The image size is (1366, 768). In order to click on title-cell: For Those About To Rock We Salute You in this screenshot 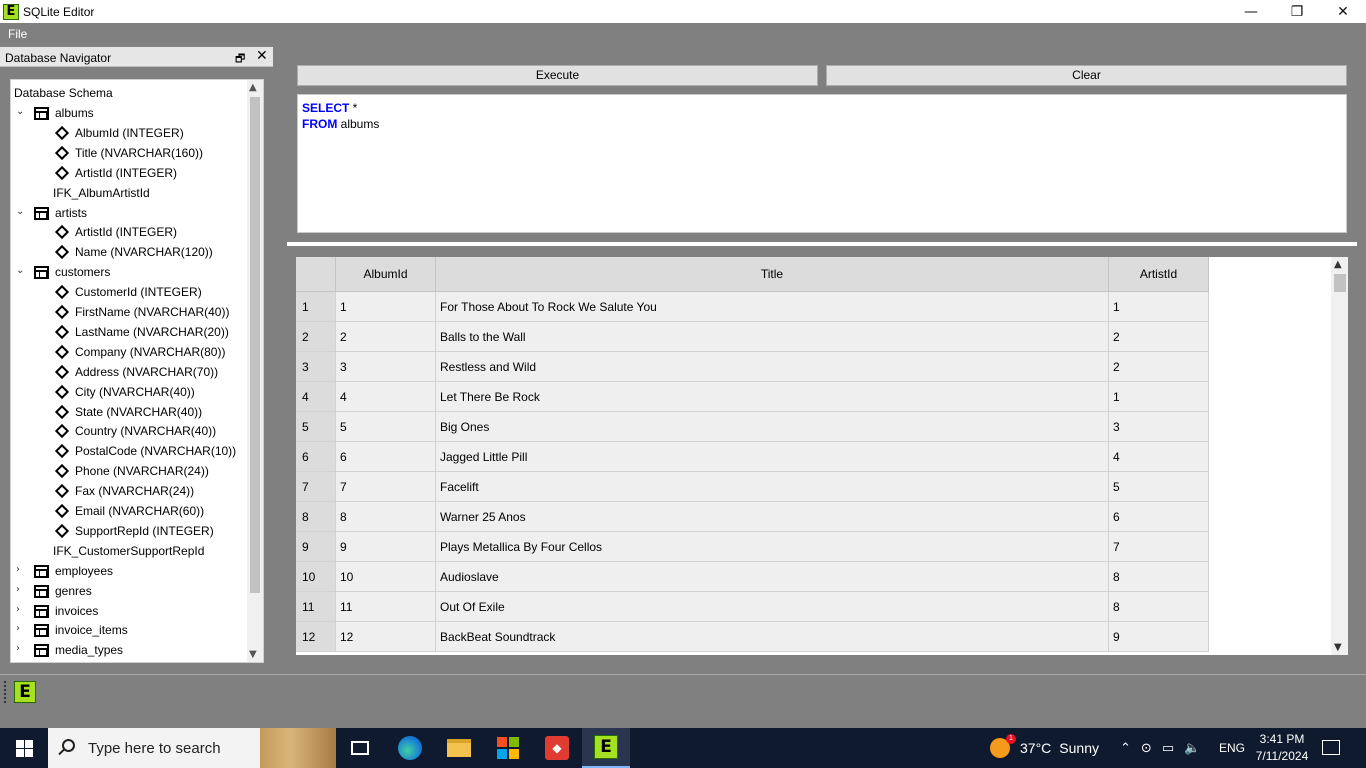, I will do `click(772, 307)`.